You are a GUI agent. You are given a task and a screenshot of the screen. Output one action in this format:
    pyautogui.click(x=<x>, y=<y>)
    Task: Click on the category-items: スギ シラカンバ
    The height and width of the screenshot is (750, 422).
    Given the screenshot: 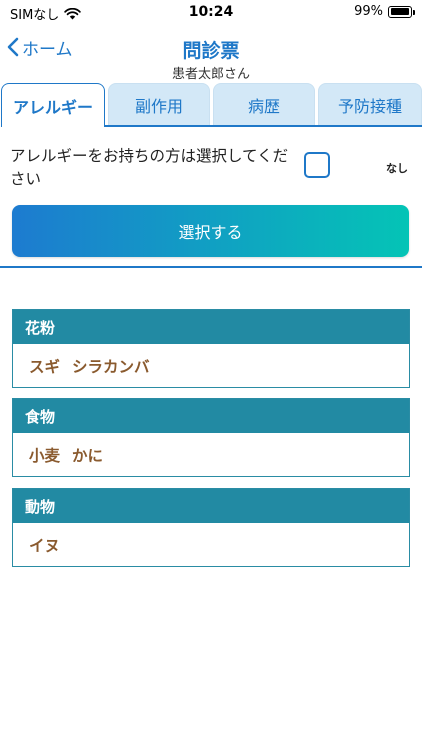 What is the action you would take?
    pyautogui.click(x=211, y=365)
    